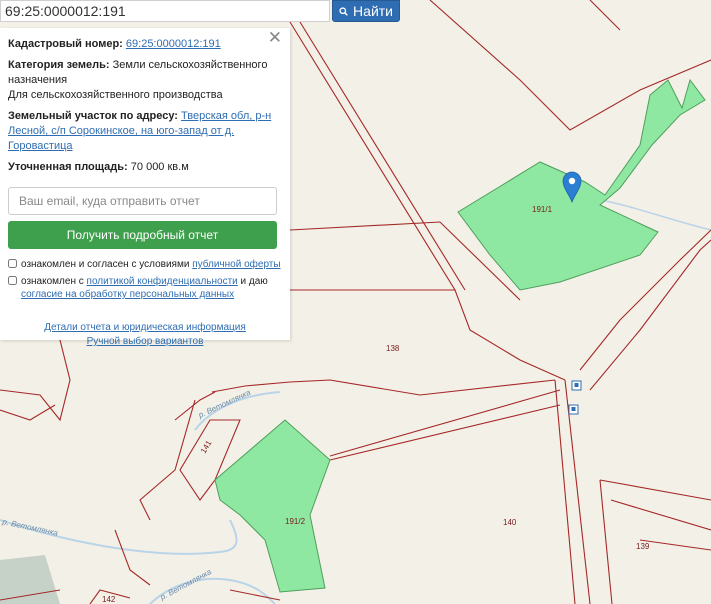  I want to click on cadastral-number-link: 69:25:0000012:191, so click(173, 44).